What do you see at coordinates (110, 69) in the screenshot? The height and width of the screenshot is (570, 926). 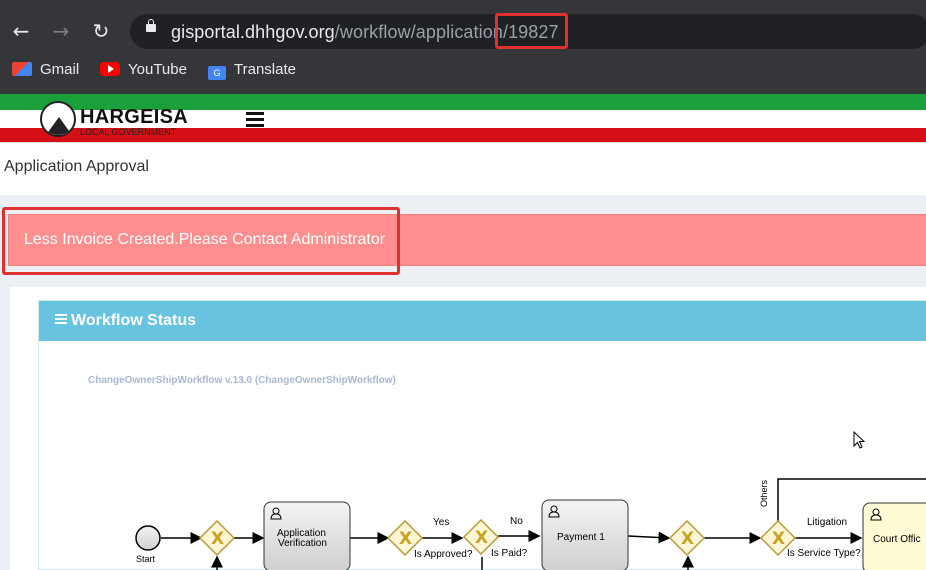 I see `youtube-icon` at bounding box center [110, 69].